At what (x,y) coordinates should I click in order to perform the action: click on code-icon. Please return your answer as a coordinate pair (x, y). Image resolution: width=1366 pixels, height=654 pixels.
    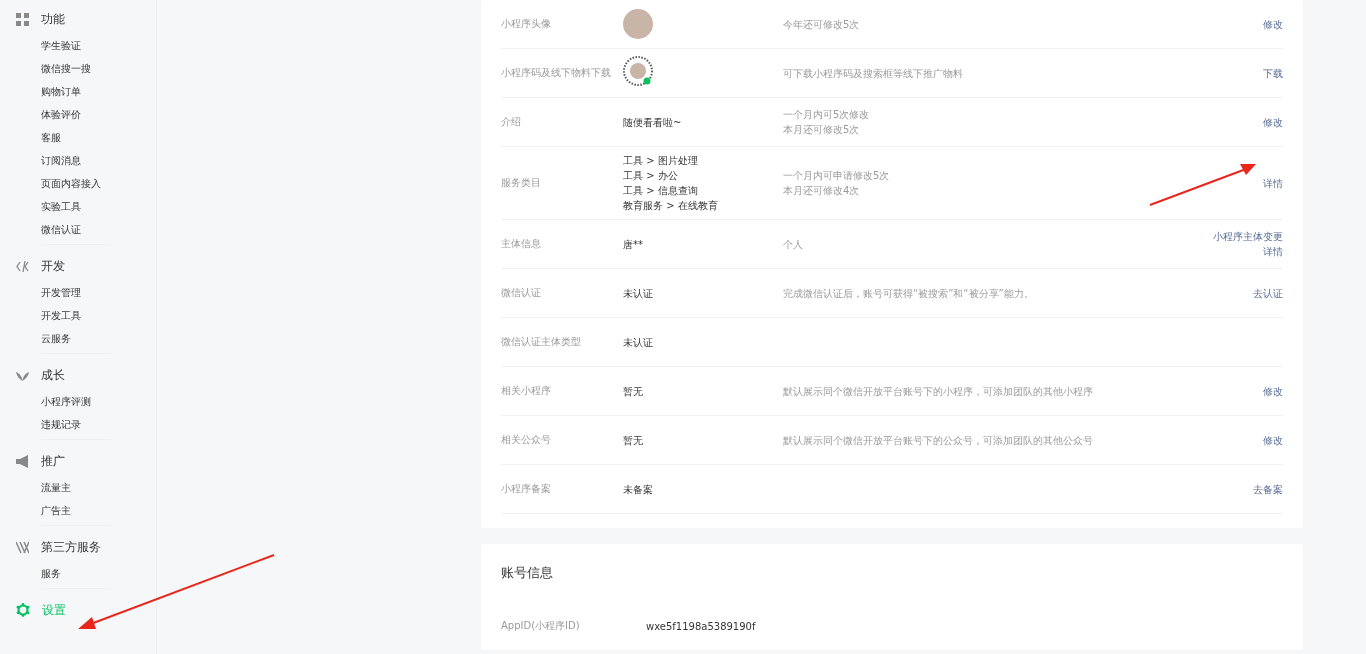
    Looking at the image, I should click on (22, 266).